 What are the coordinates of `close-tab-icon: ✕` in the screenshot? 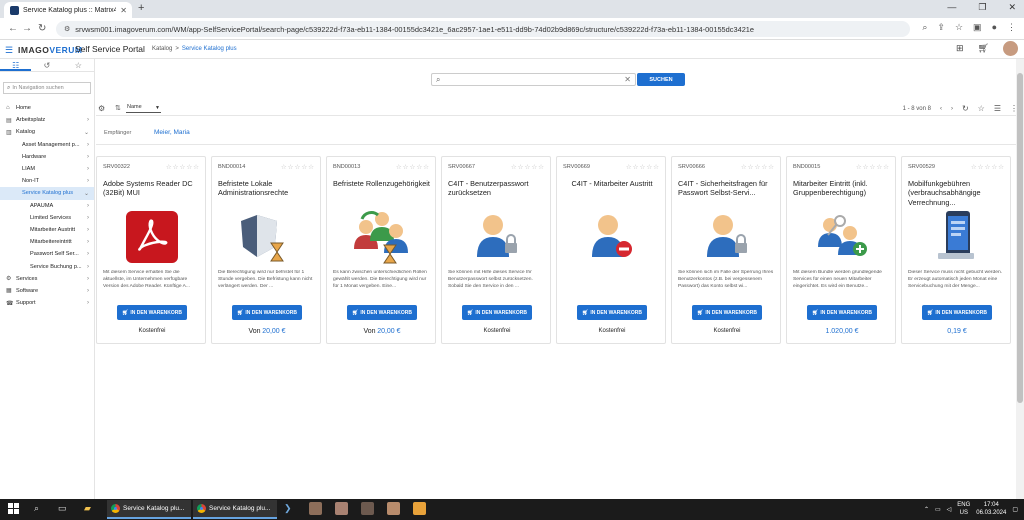 It's located at (123, 10).